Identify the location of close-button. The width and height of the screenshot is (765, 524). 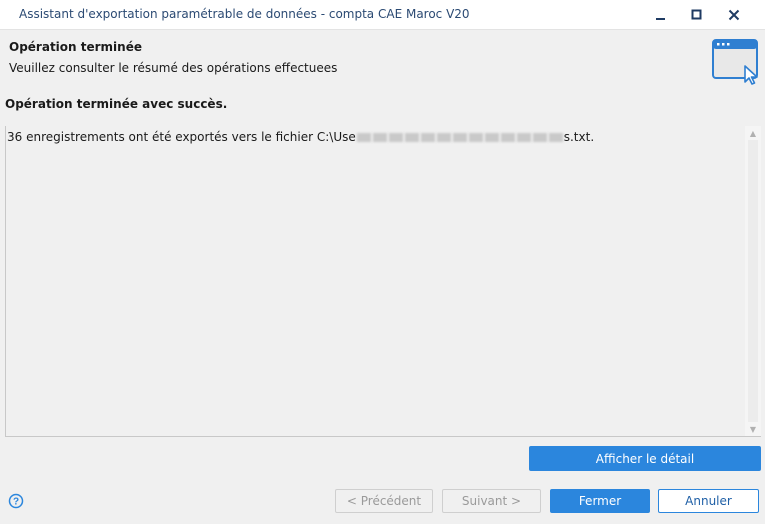
(734, 15).